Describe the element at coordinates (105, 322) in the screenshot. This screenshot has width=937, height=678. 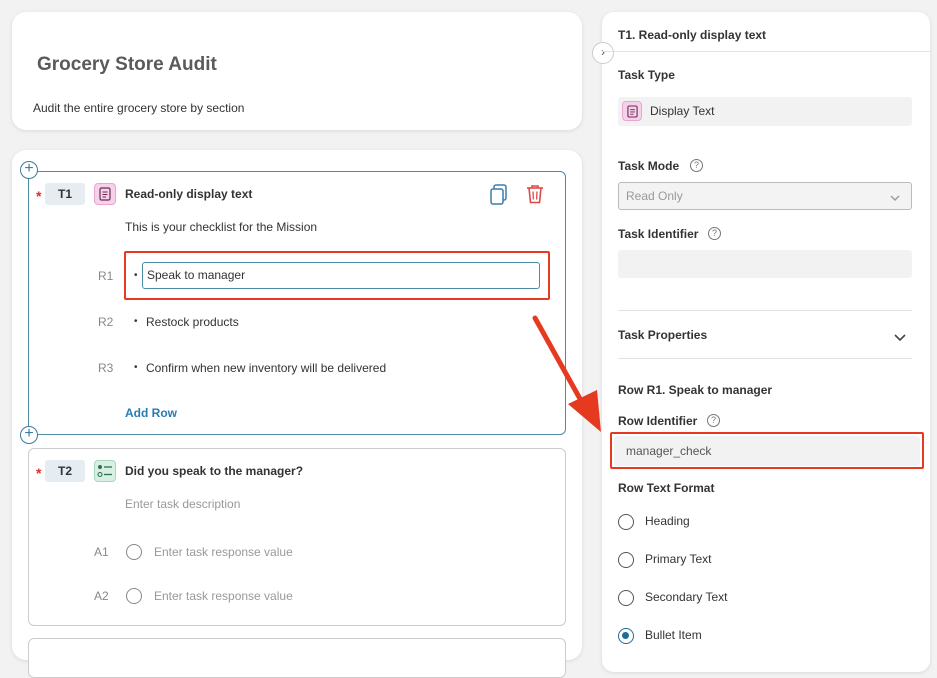
I see `row-label: R2` at that location.